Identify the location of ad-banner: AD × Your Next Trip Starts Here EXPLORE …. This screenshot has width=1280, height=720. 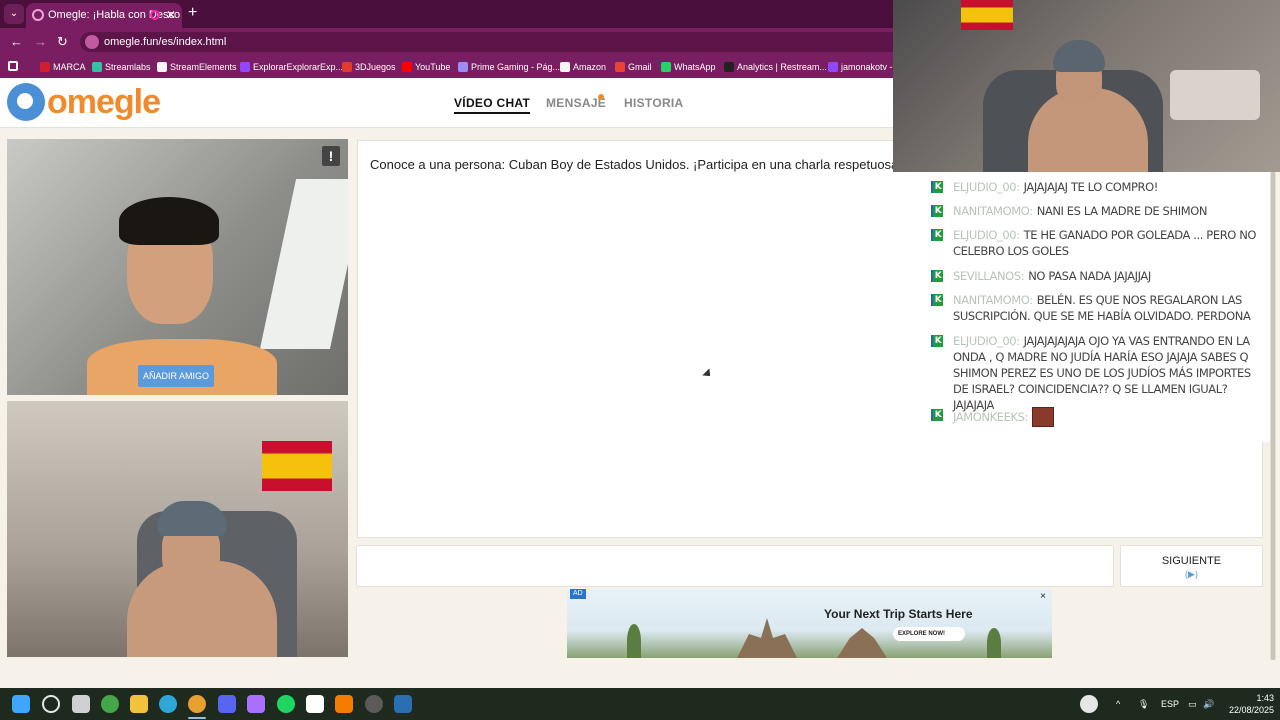
(809, 623).